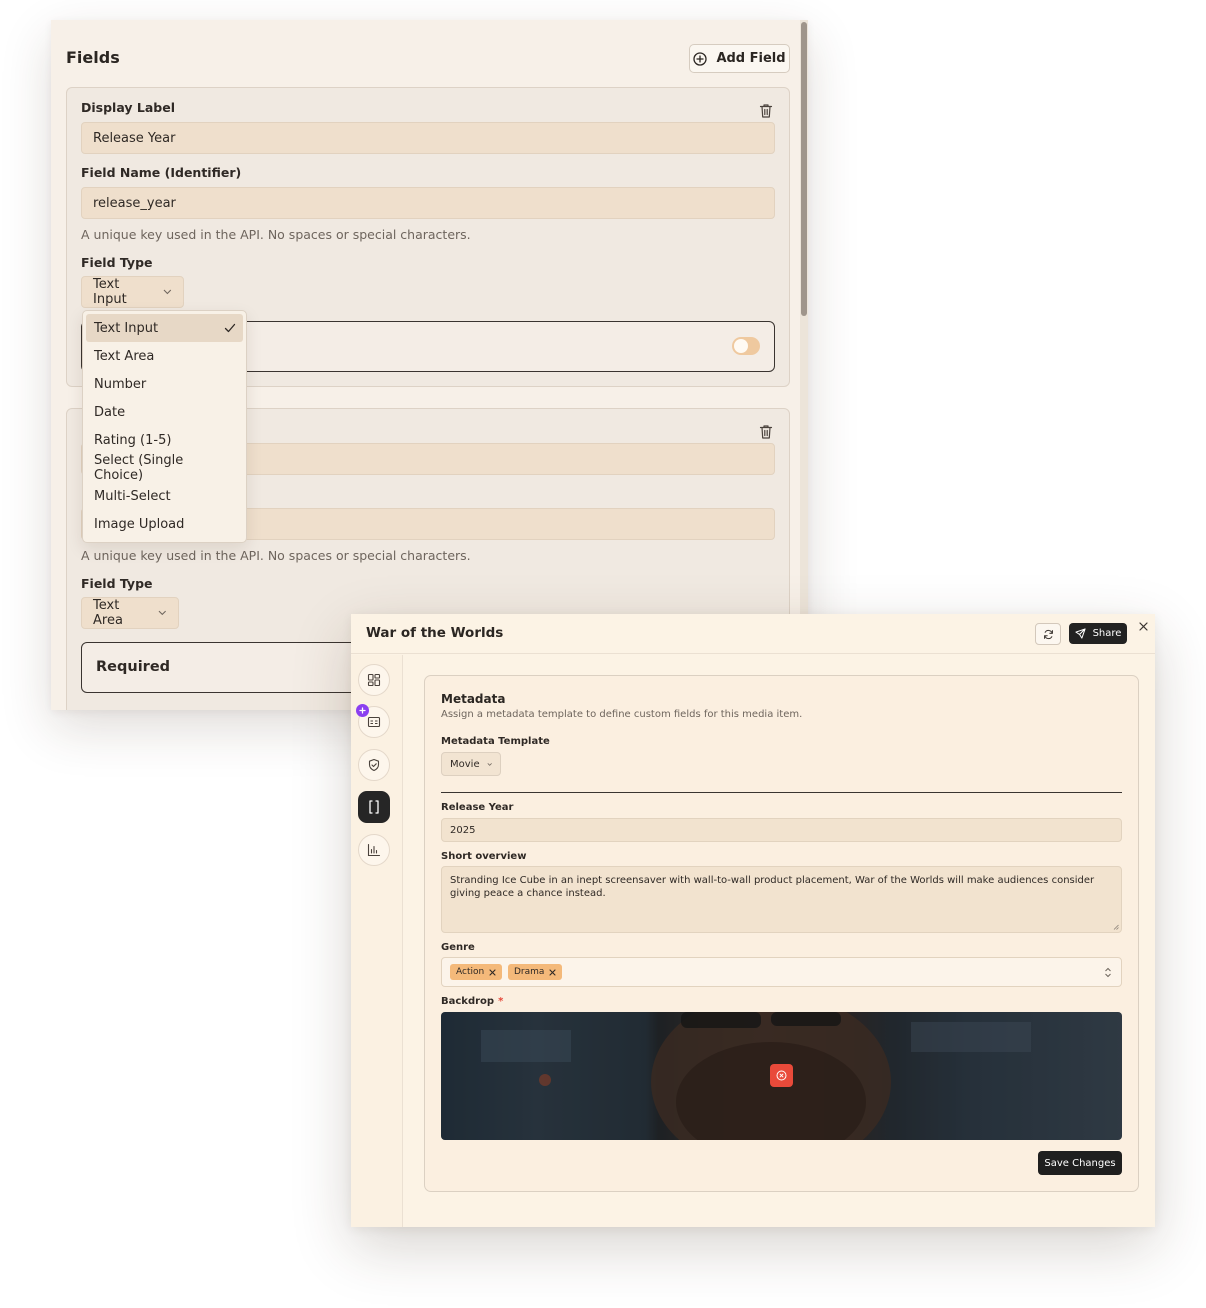 The image size is (1206, 1308). I want to click on scrollbar-track, so click(804, 365).